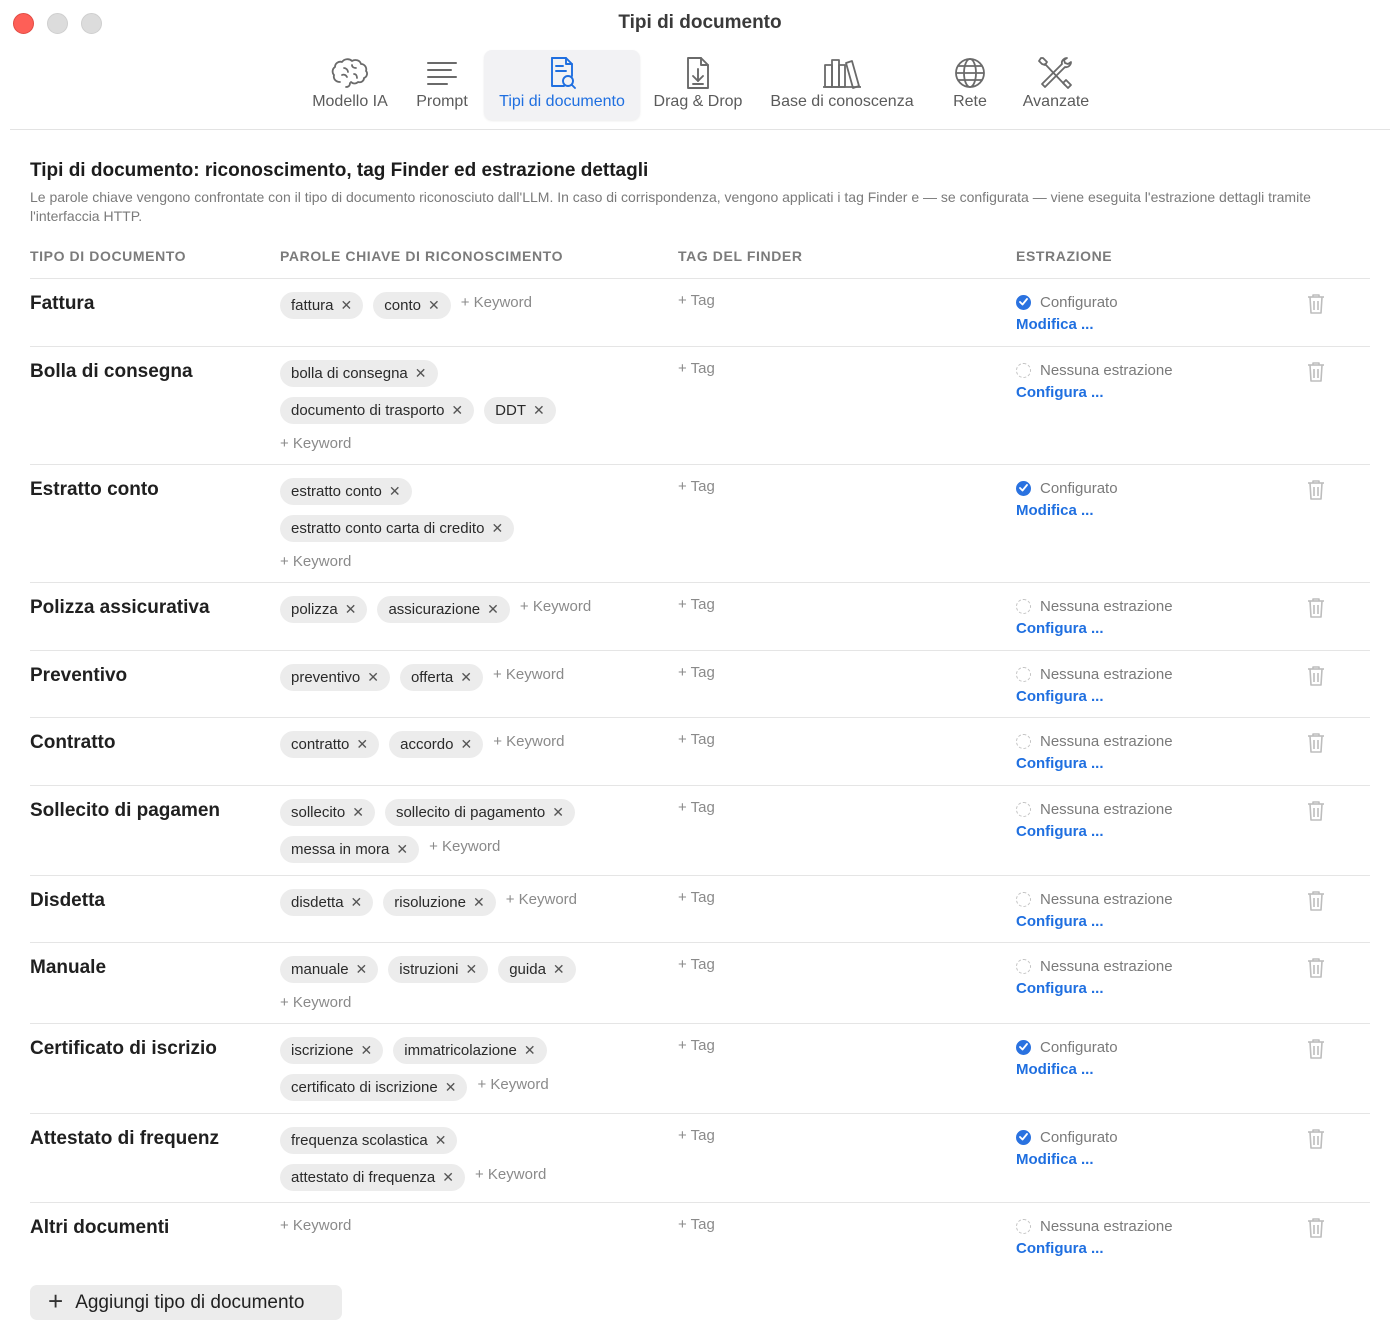  Describe the element at coordinates (359, 1140) in the screenshot. I see `keyword-chip-label: frequenza scolastica` at that location.